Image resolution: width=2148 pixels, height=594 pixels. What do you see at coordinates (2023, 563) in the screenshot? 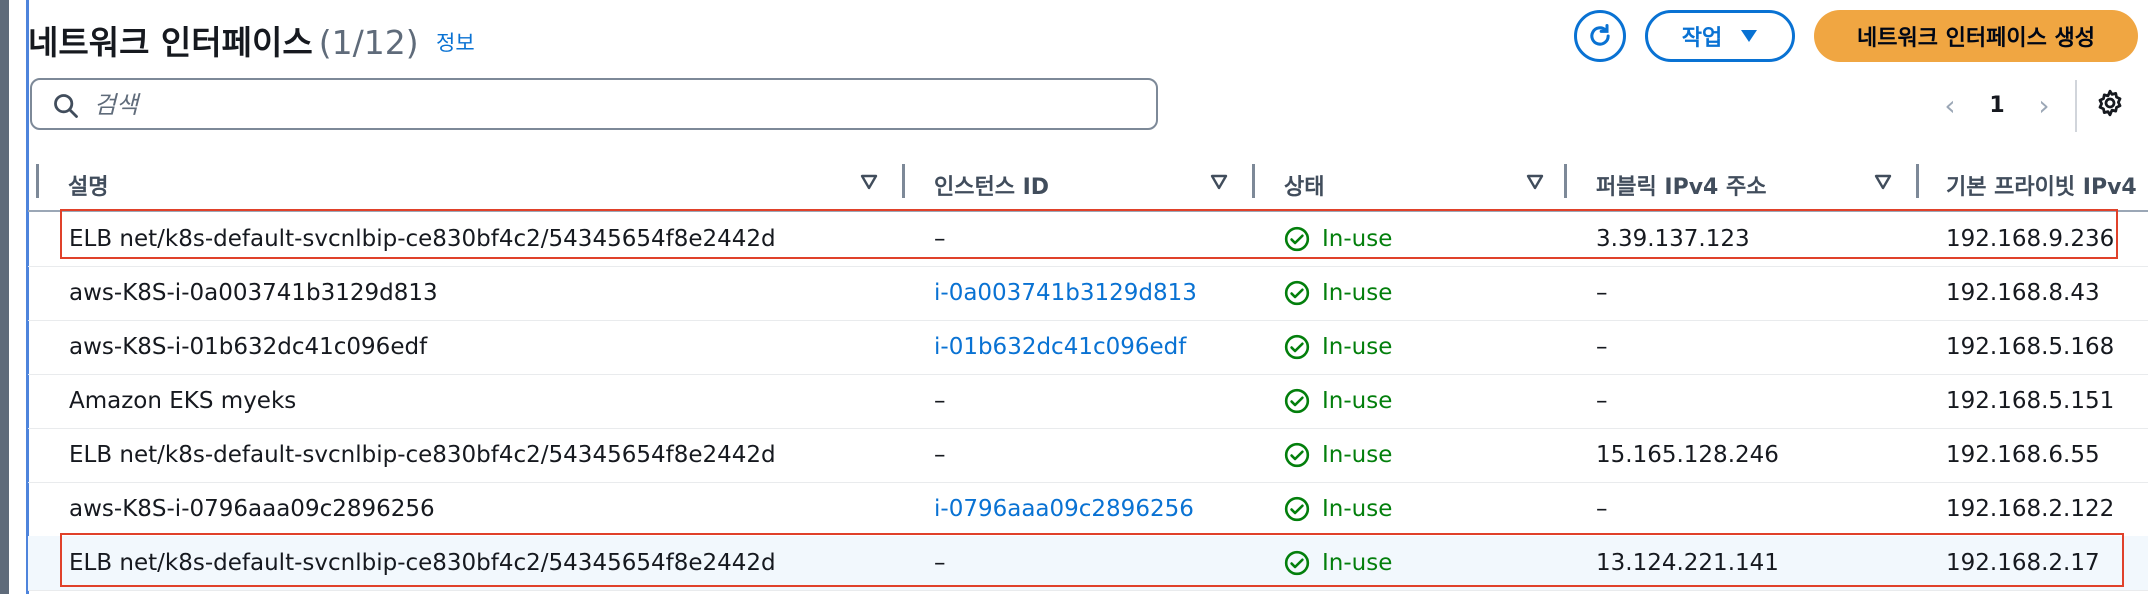
I see `cell-private-ipv4: 192.168.2.17` at bounding box center [2023, 563].